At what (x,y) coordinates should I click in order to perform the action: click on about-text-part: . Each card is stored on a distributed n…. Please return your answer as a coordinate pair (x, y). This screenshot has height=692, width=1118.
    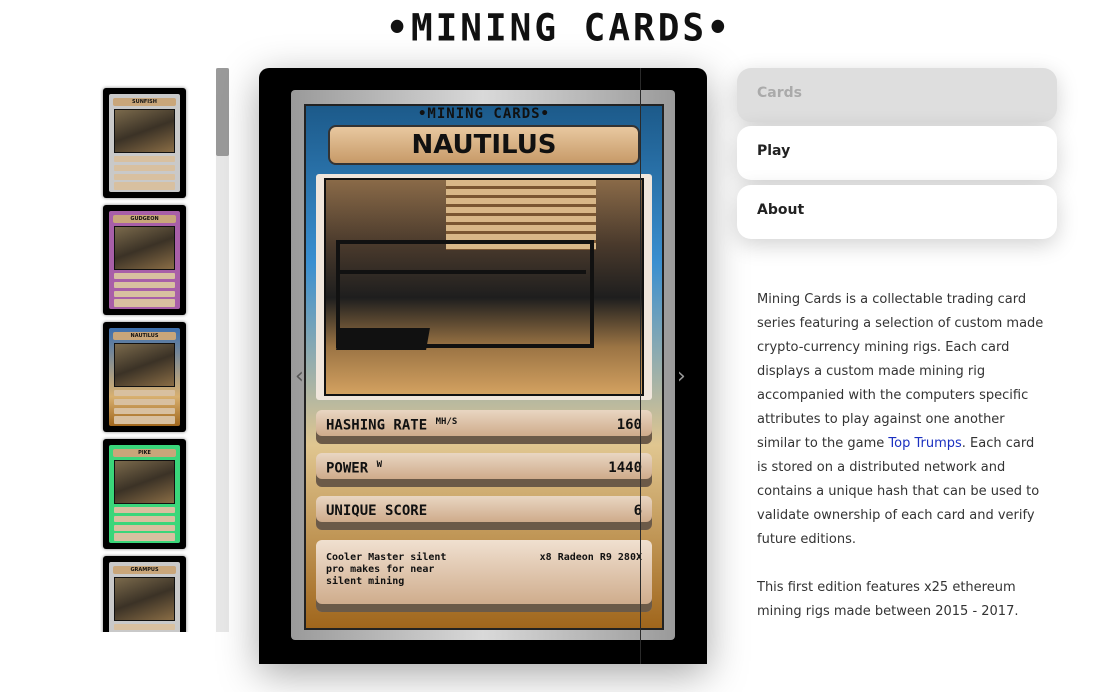
    Looking at the image, I should click on (898, 491).